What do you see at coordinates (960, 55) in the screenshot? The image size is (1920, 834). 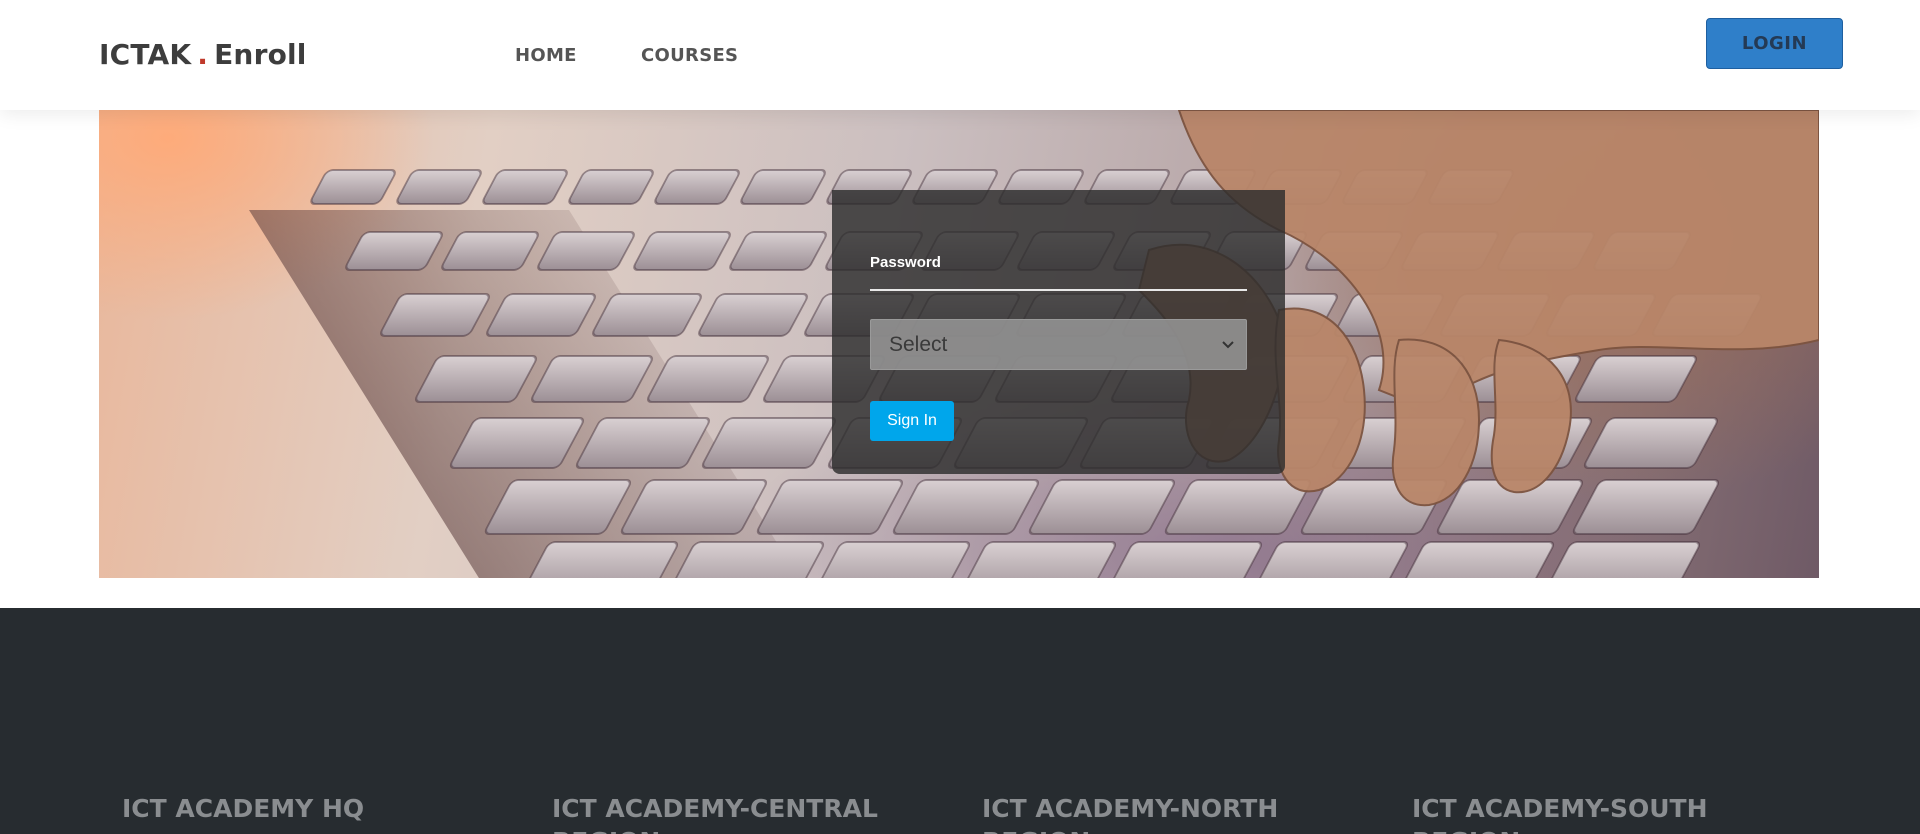 I see `site-header: ICTAK. Enroll HOME COURSES LOGIN` at bounding box center [960, 55].